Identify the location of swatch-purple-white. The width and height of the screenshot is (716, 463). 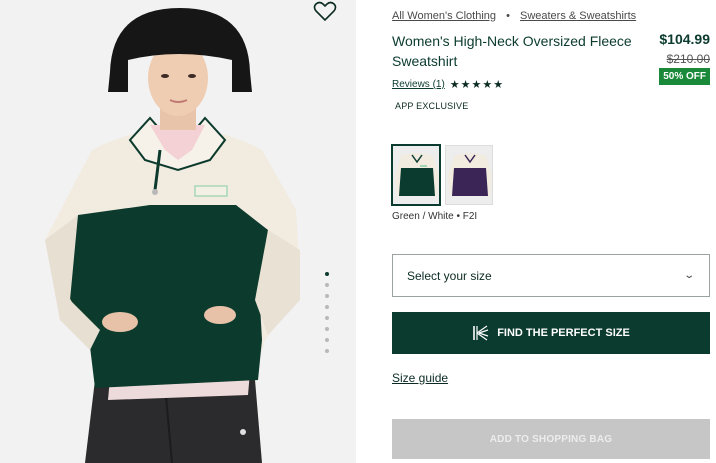
(469, 175).